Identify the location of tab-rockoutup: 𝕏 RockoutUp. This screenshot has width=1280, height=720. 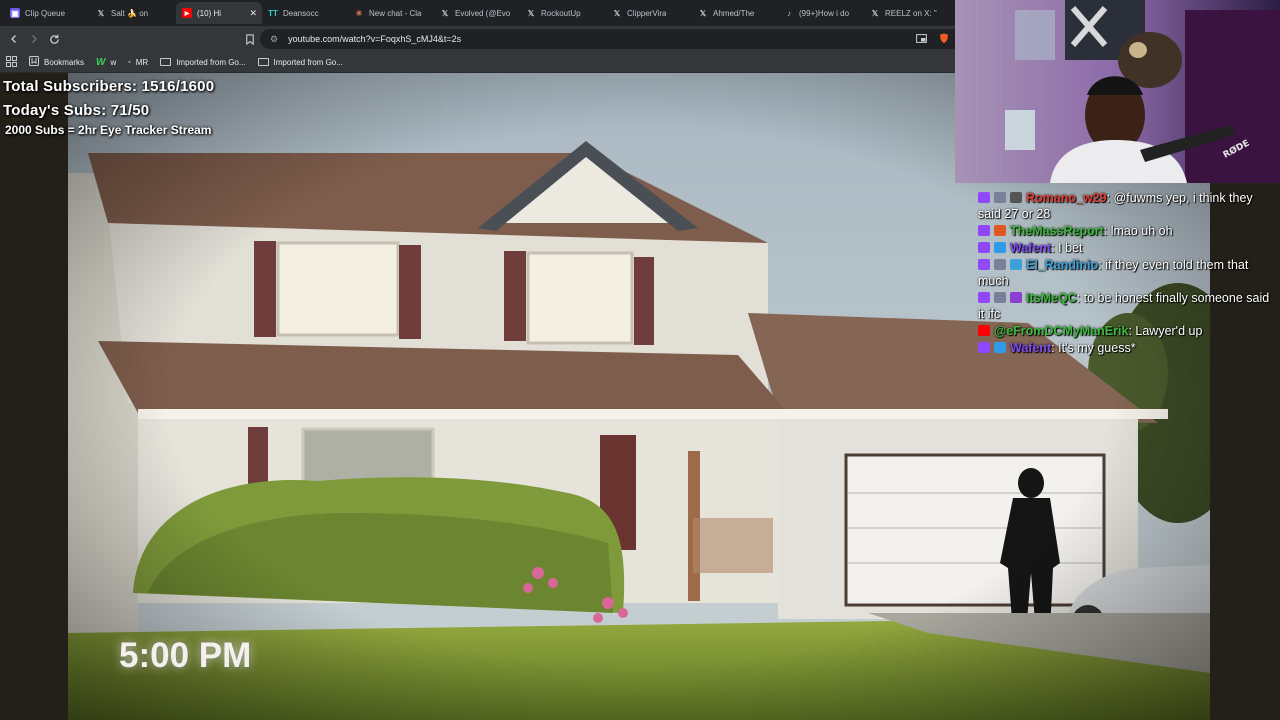
(563, 13).